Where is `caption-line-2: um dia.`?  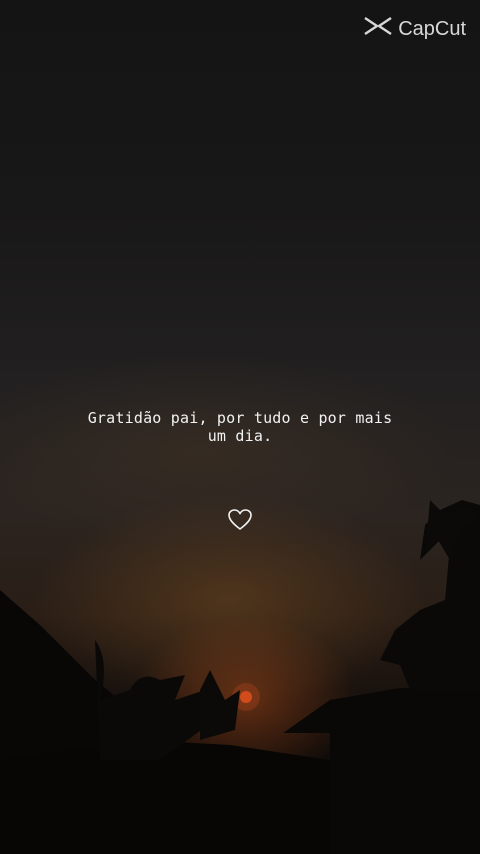 caption-line-2: um dia. is located at coordinates (240, 436).